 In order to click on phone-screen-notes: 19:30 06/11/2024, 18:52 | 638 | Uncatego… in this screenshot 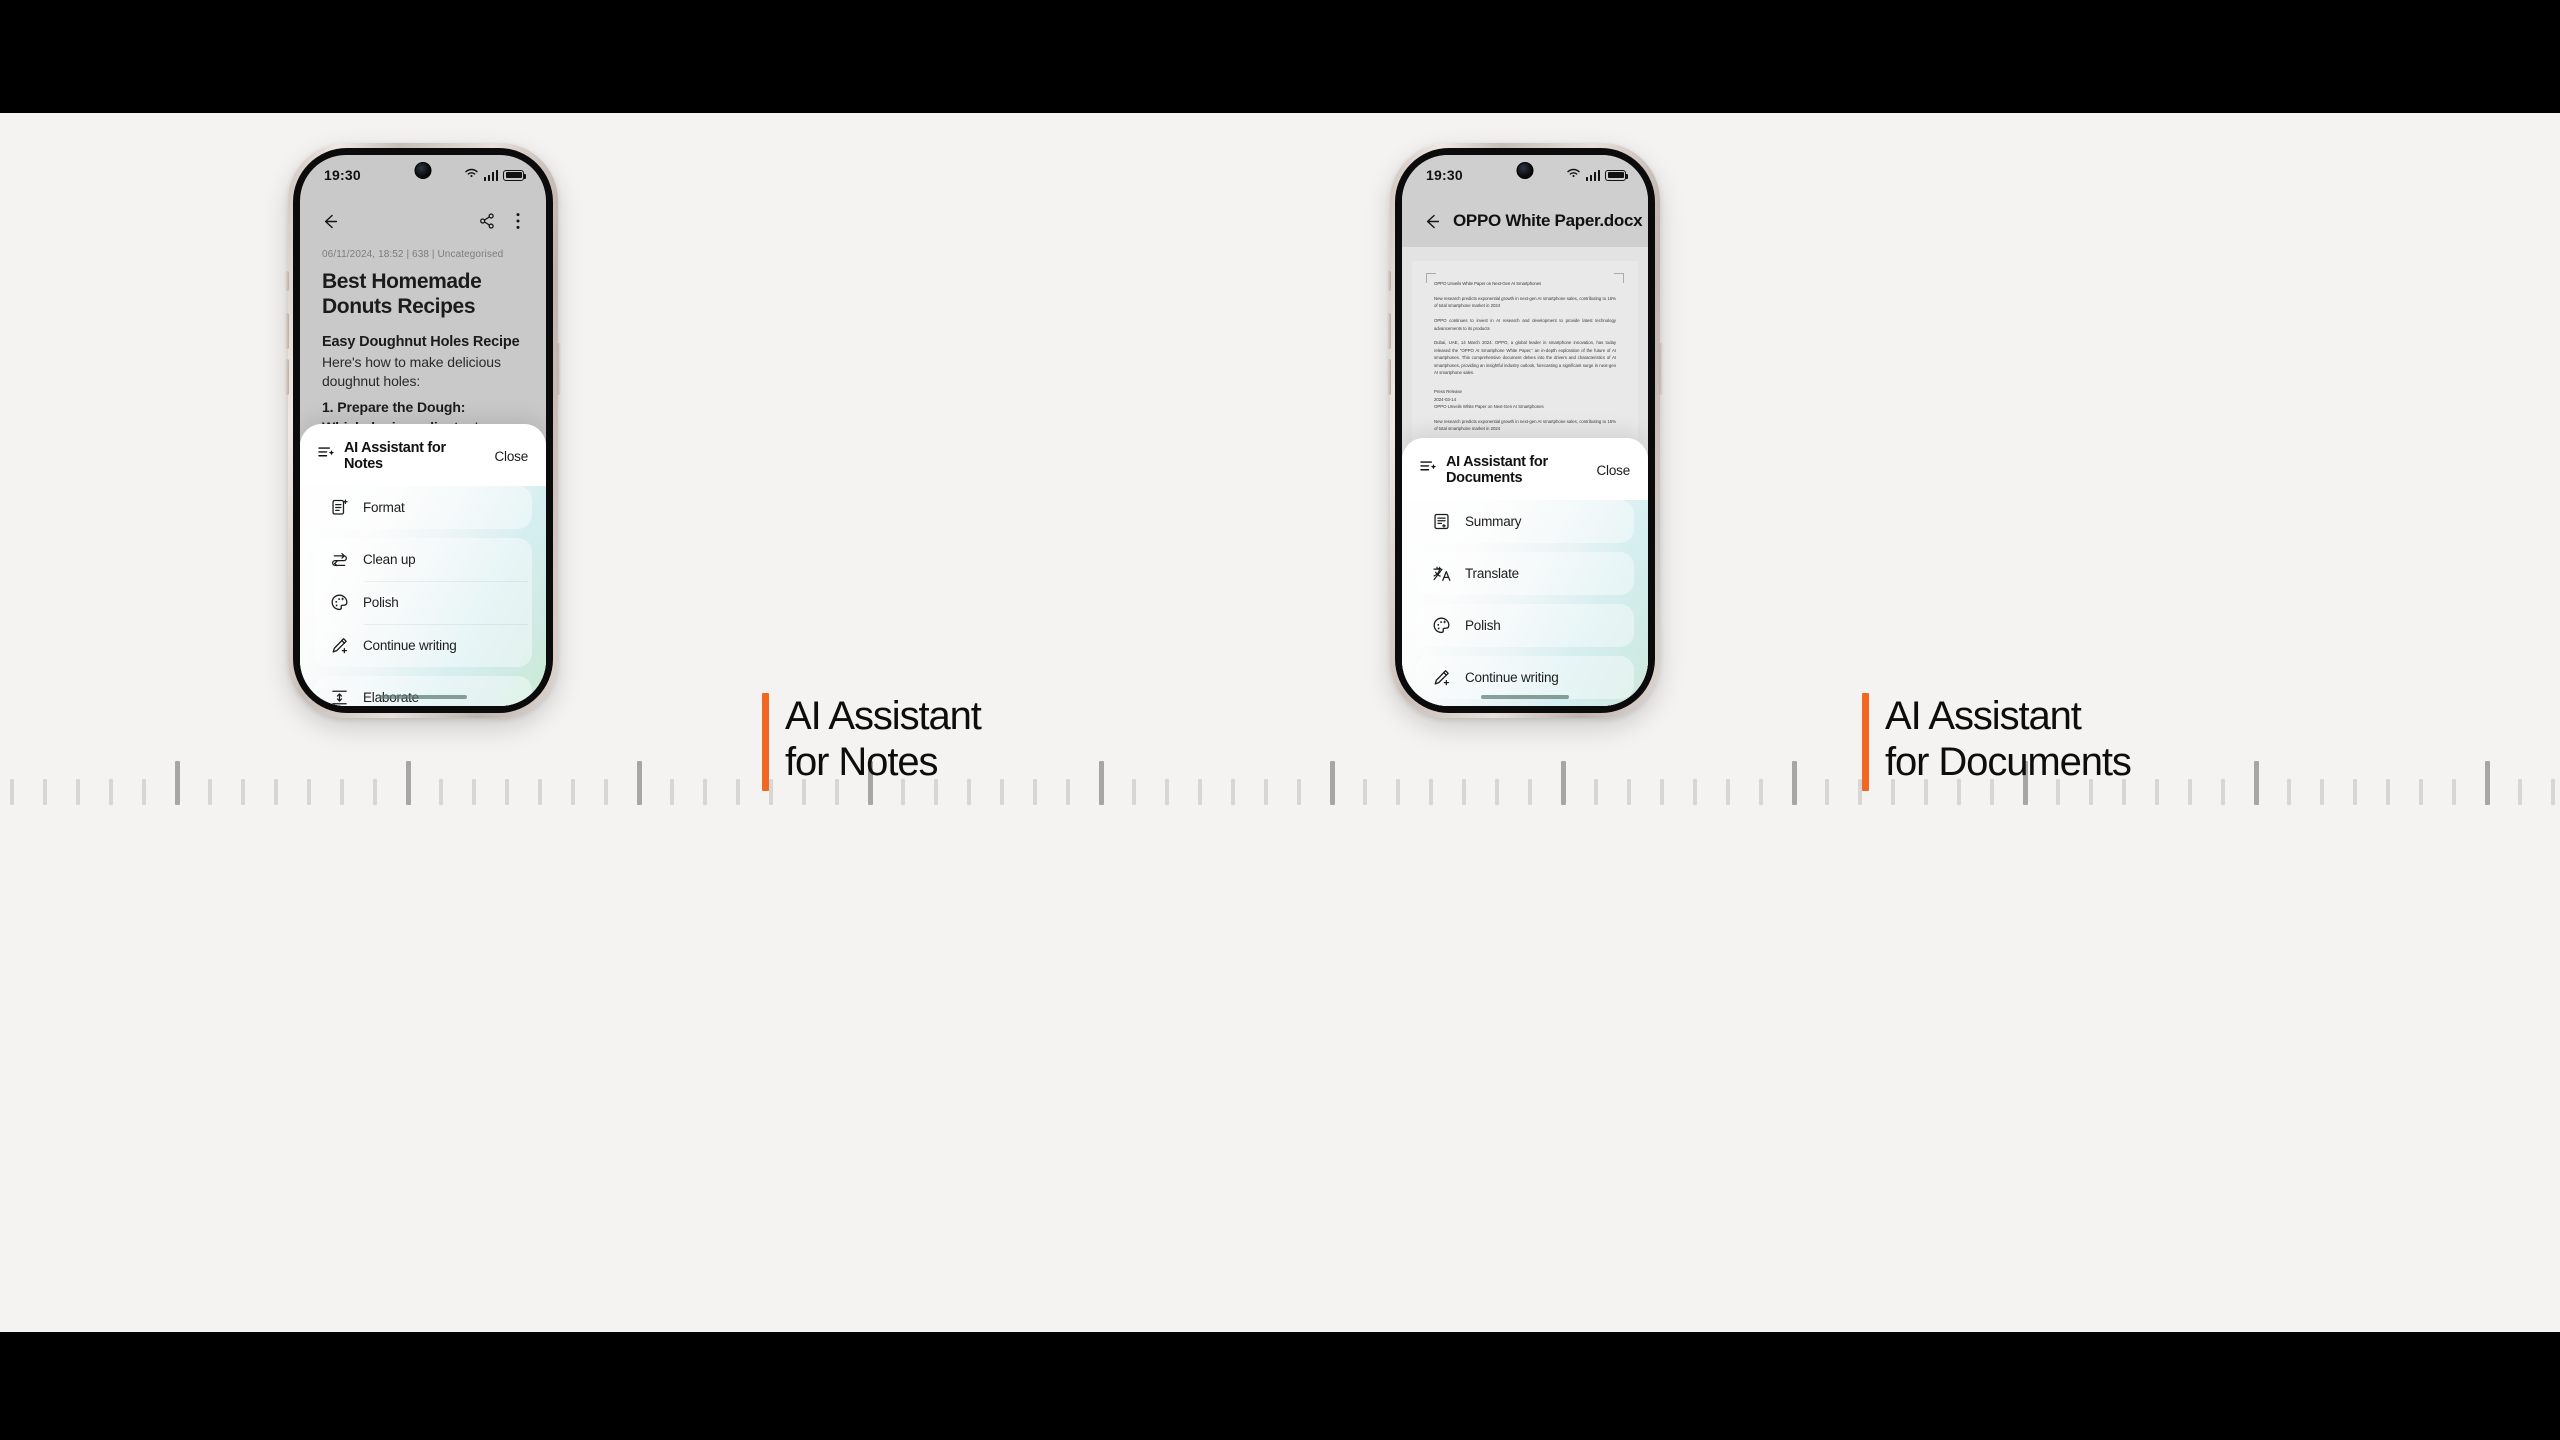, I will do `click(423, 430)`.